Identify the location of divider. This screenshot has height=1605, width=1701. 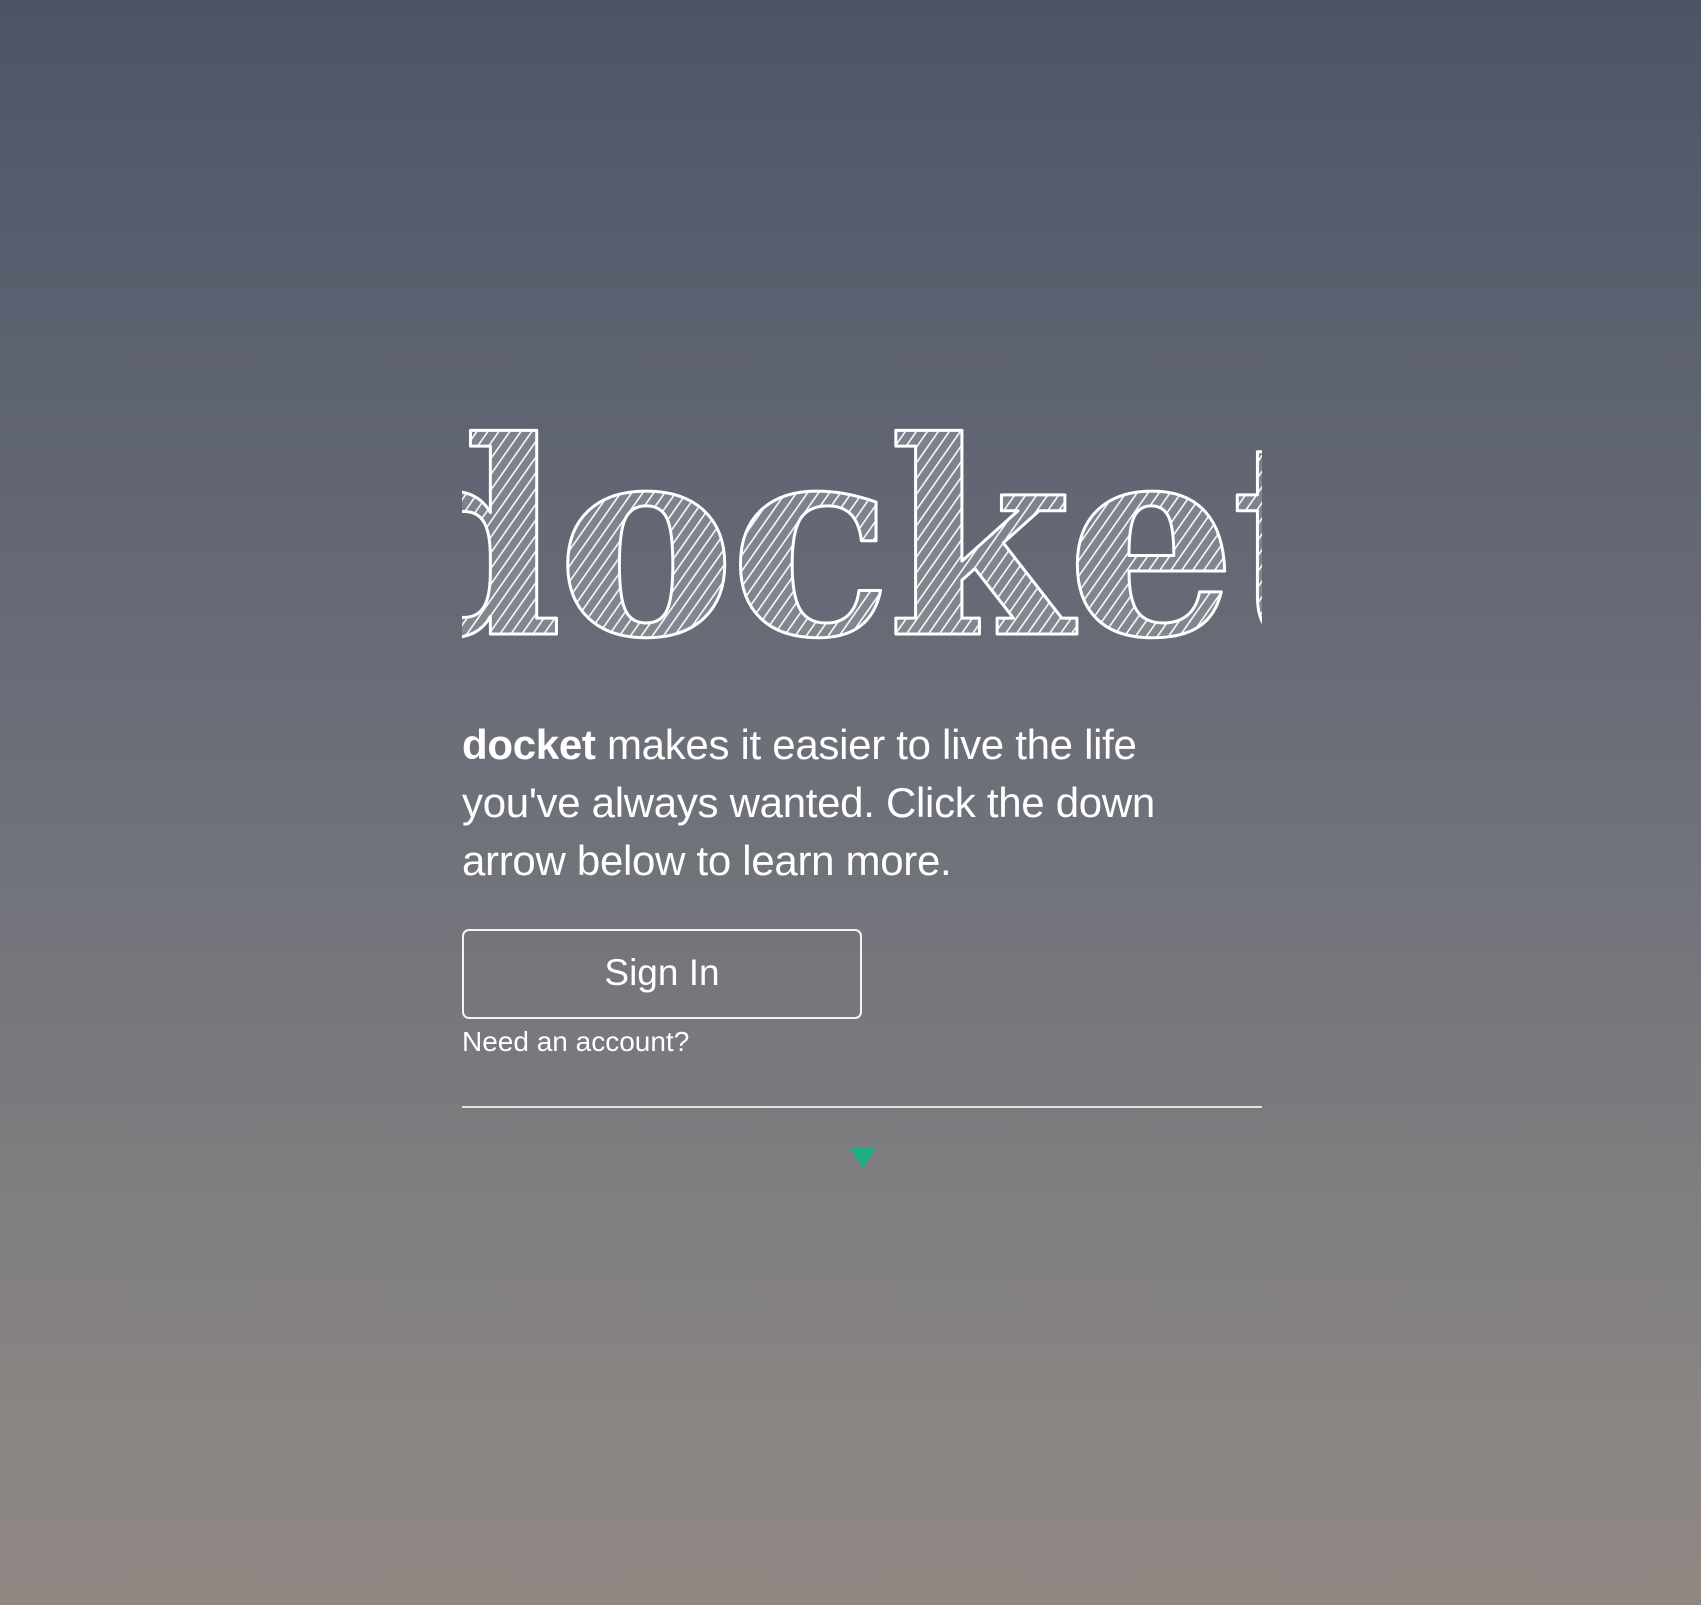
(862, 1107).